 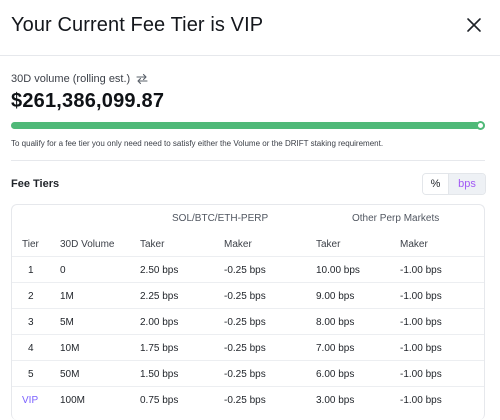 I want to click on taker-cell: 0.75 bps, so click(x=159, y=400).